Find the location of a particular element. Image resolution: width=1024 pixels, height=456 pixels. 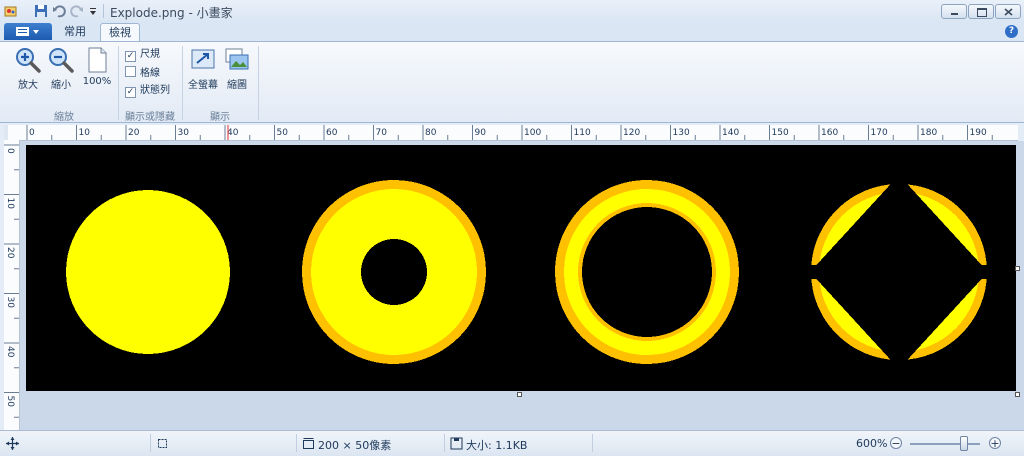

gridlines-checkbox: 格線 is located at coordinates (142, 73).